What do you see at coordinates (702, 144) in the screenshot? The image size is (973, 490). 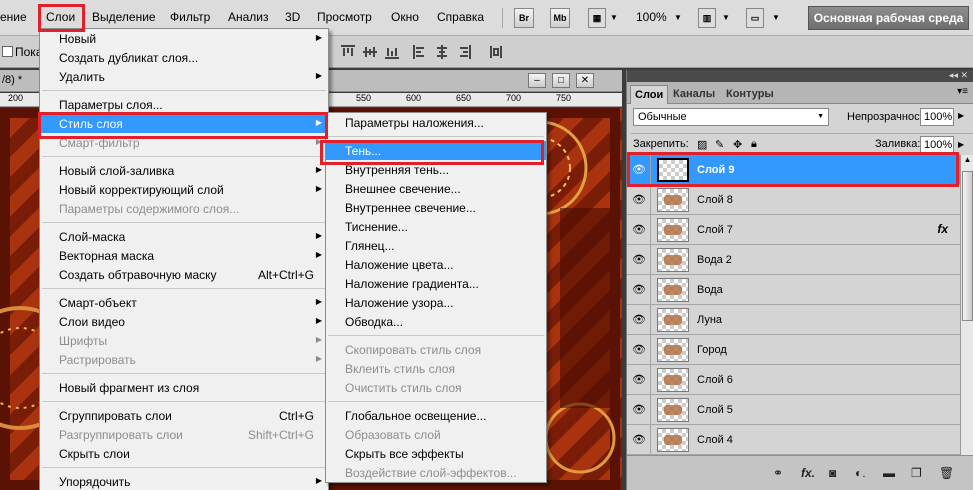 I see `lock-transparency-icon: ▨` at bounding box center [702, 144].